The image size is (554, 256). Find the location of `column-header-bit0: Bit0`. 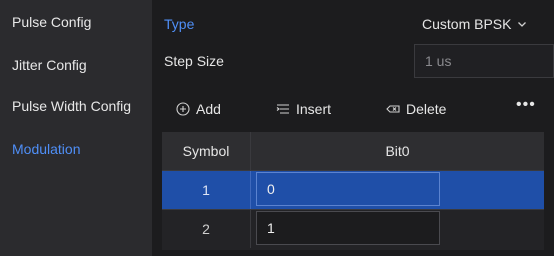

column-header-bit0: Bit0 is located at coordinates (397, 151).